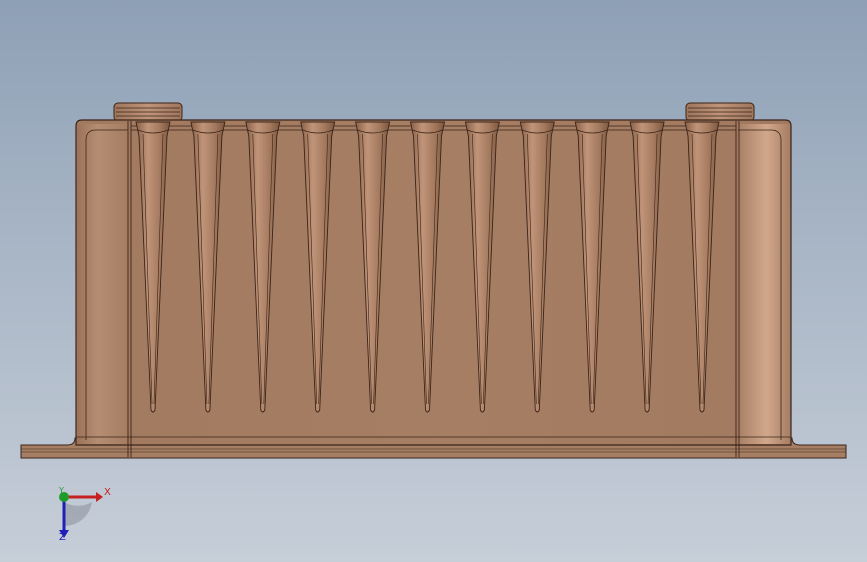 This screenshot has width=867, height=562. I want to click on right-boss, so click(720, 112).